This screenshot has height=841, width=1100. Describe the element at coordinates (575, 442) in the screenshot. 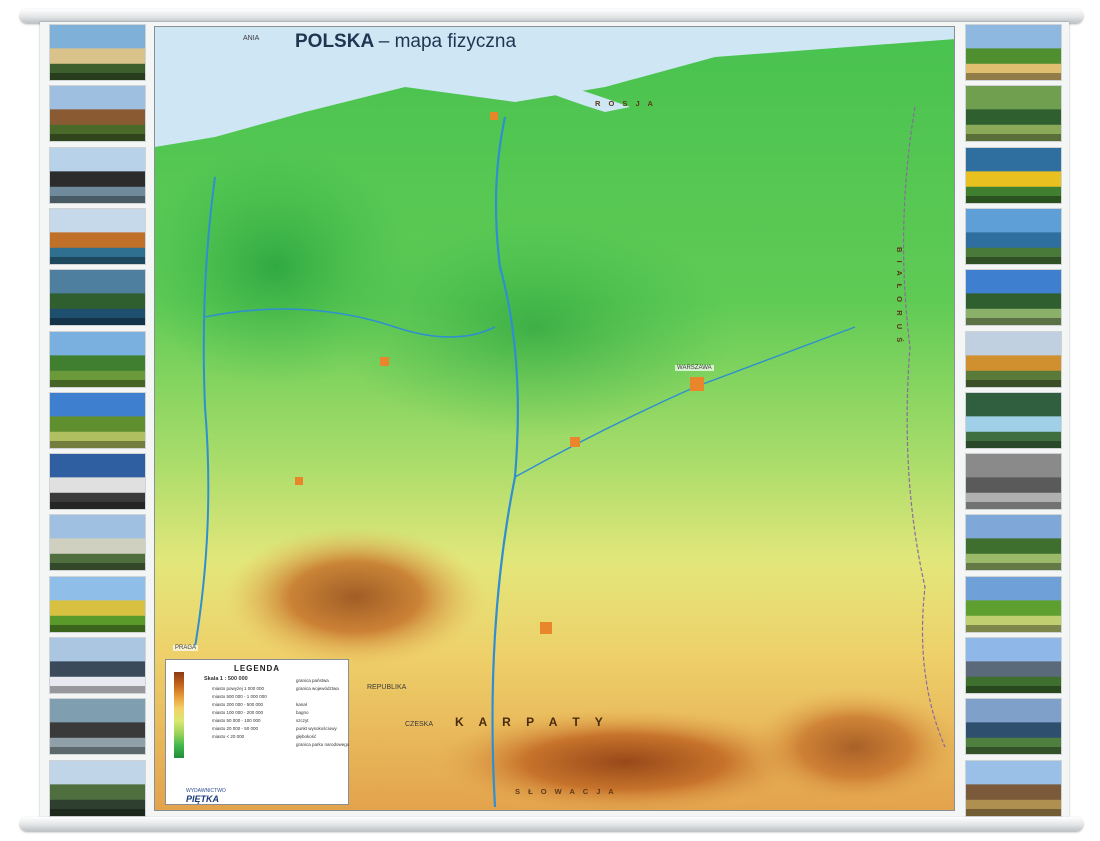

I see `lodz-city` at that location.